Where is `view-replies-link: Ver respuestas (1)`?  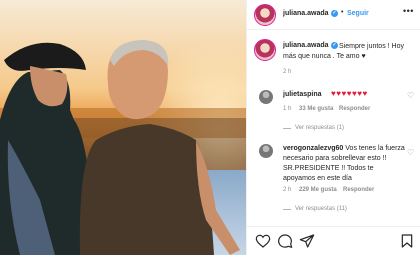 view-replies-link: Ver respuestas (1) is located at coordinates (319, 128).